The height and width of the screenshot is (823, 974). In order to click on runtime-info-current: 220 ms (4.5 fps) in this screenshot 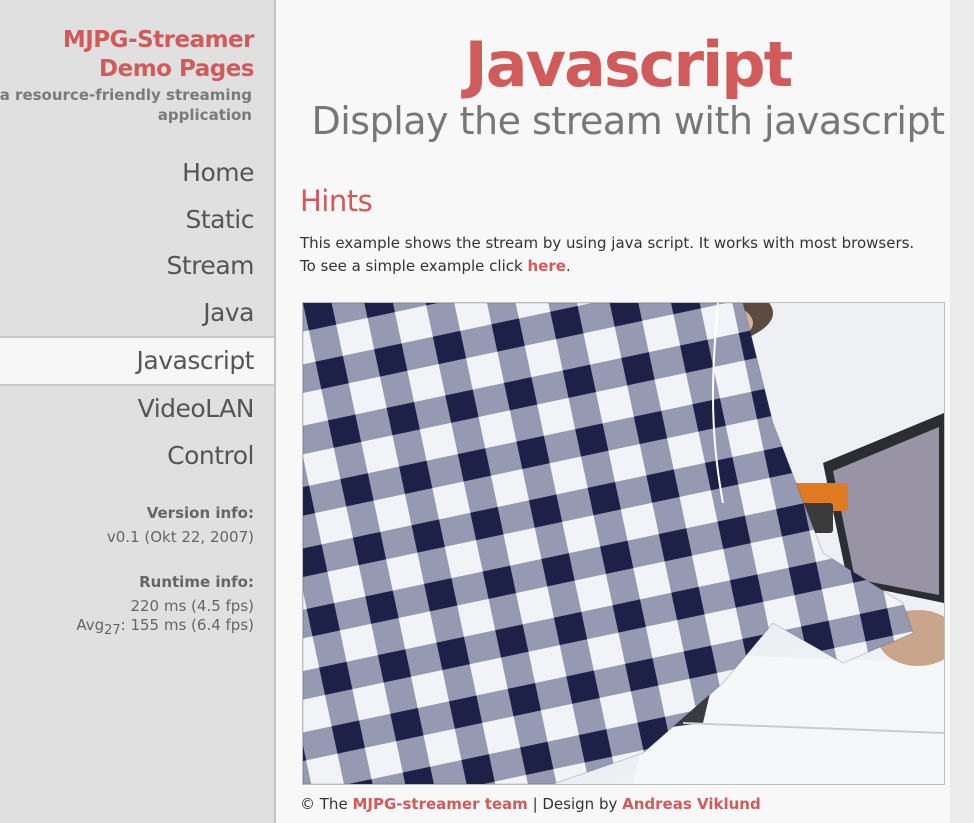, I will do `click(192, 606)`.